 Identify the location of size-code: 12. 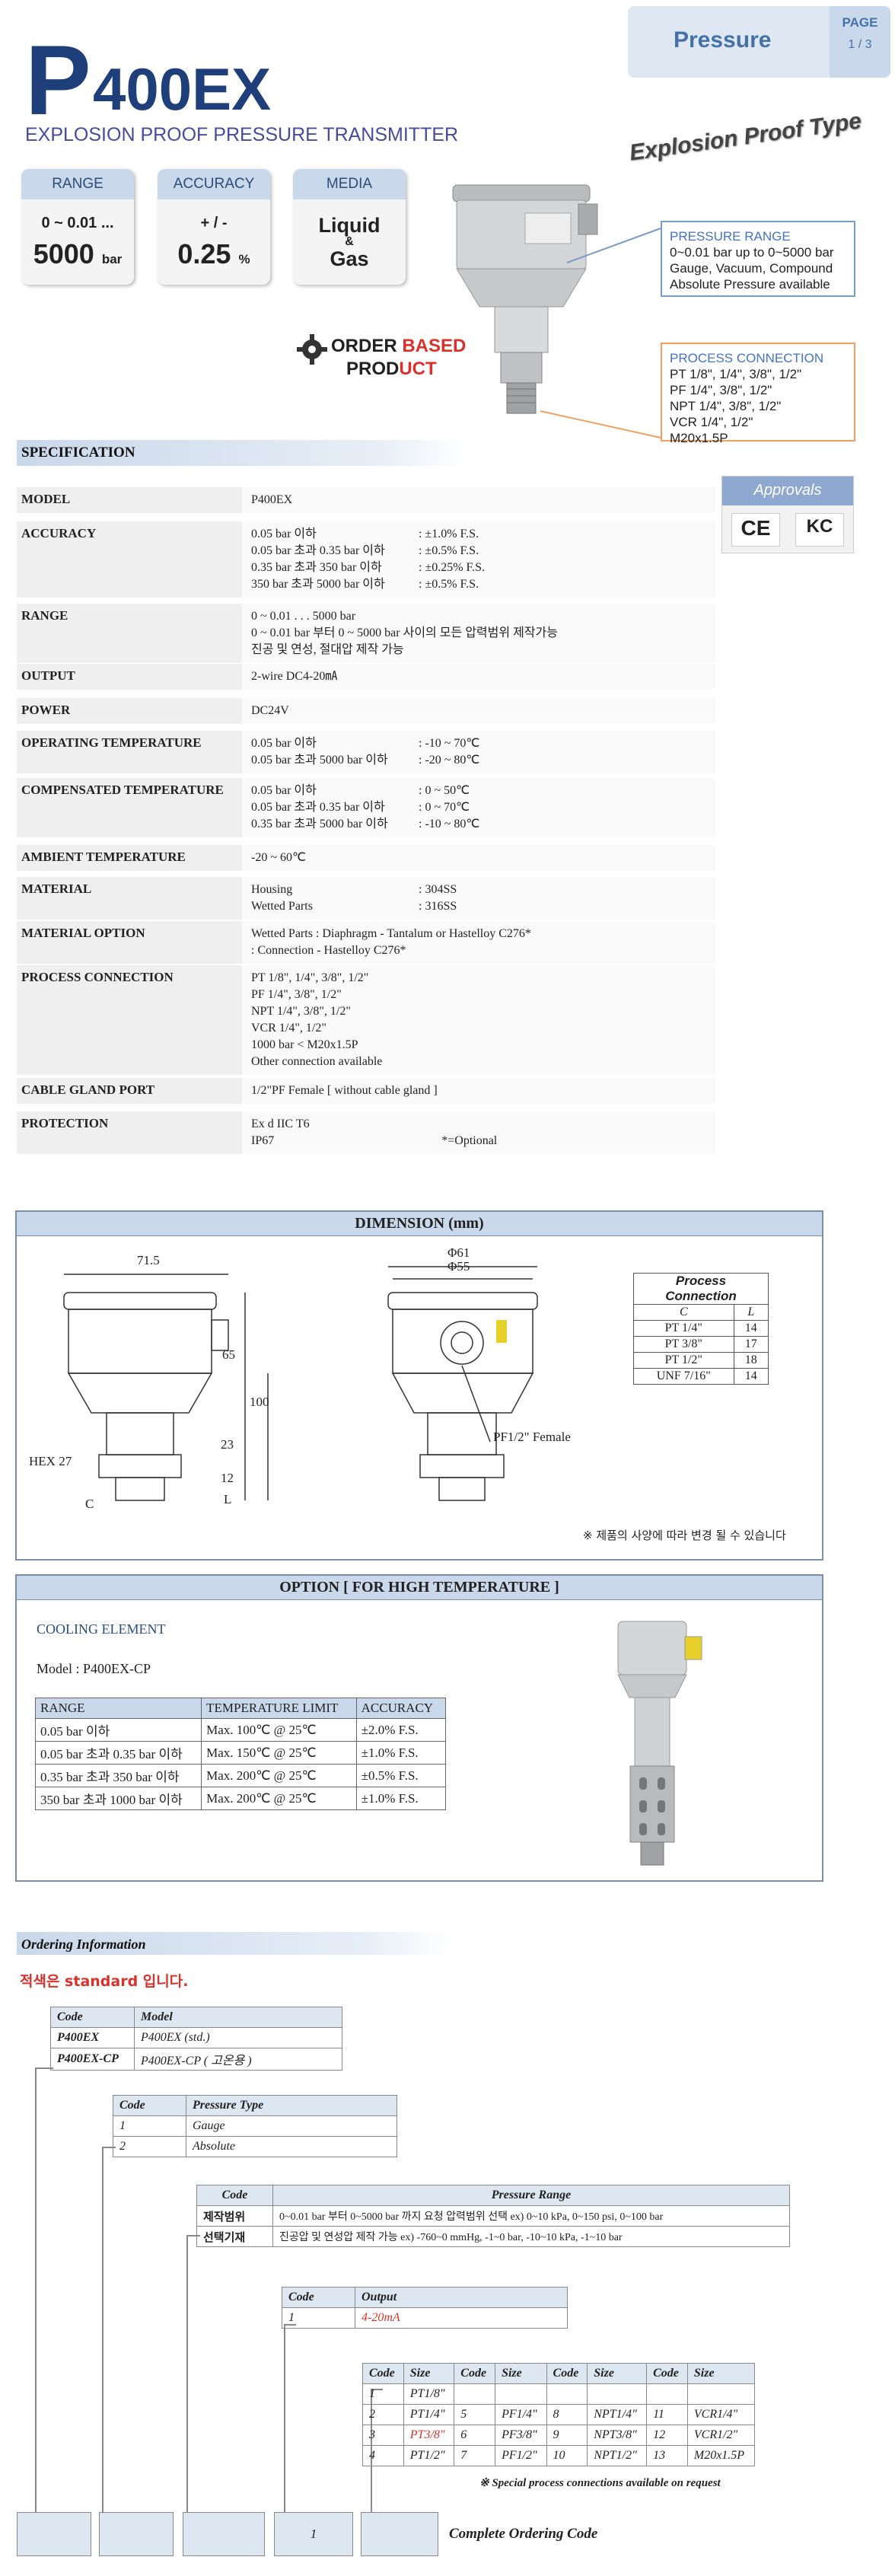
(667, 2436).